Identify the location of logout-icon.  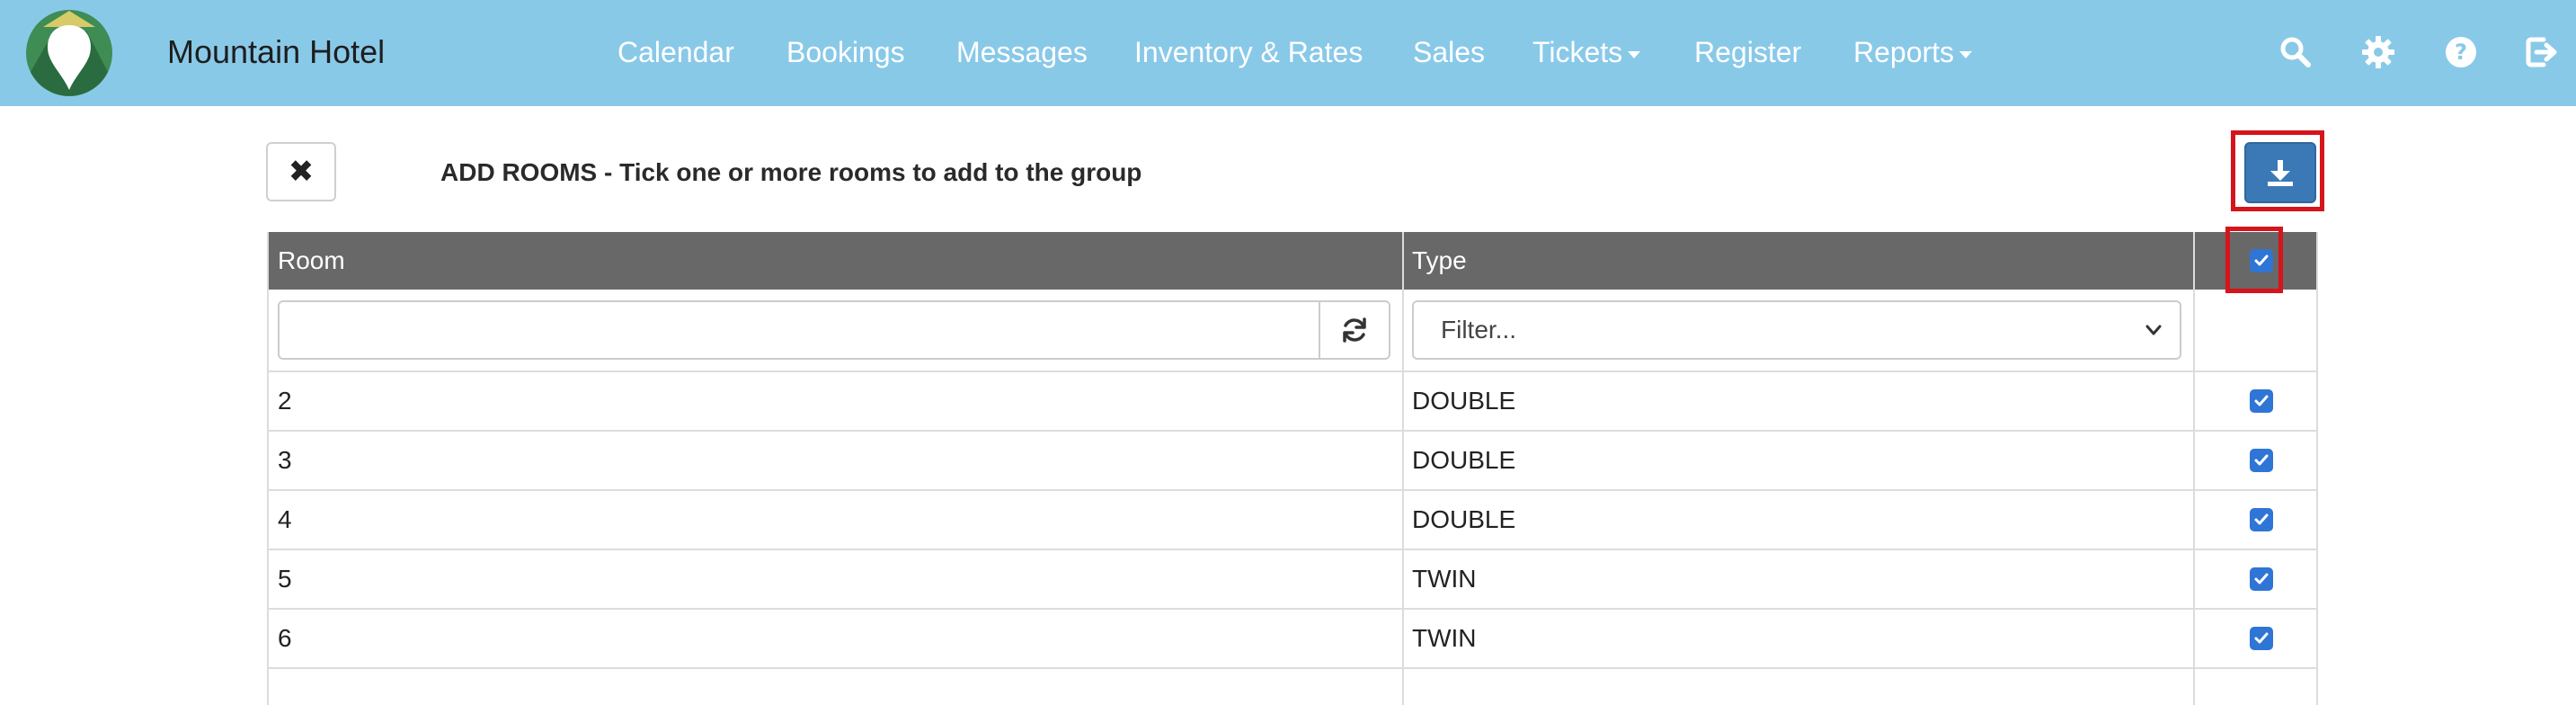
(2542, 52).